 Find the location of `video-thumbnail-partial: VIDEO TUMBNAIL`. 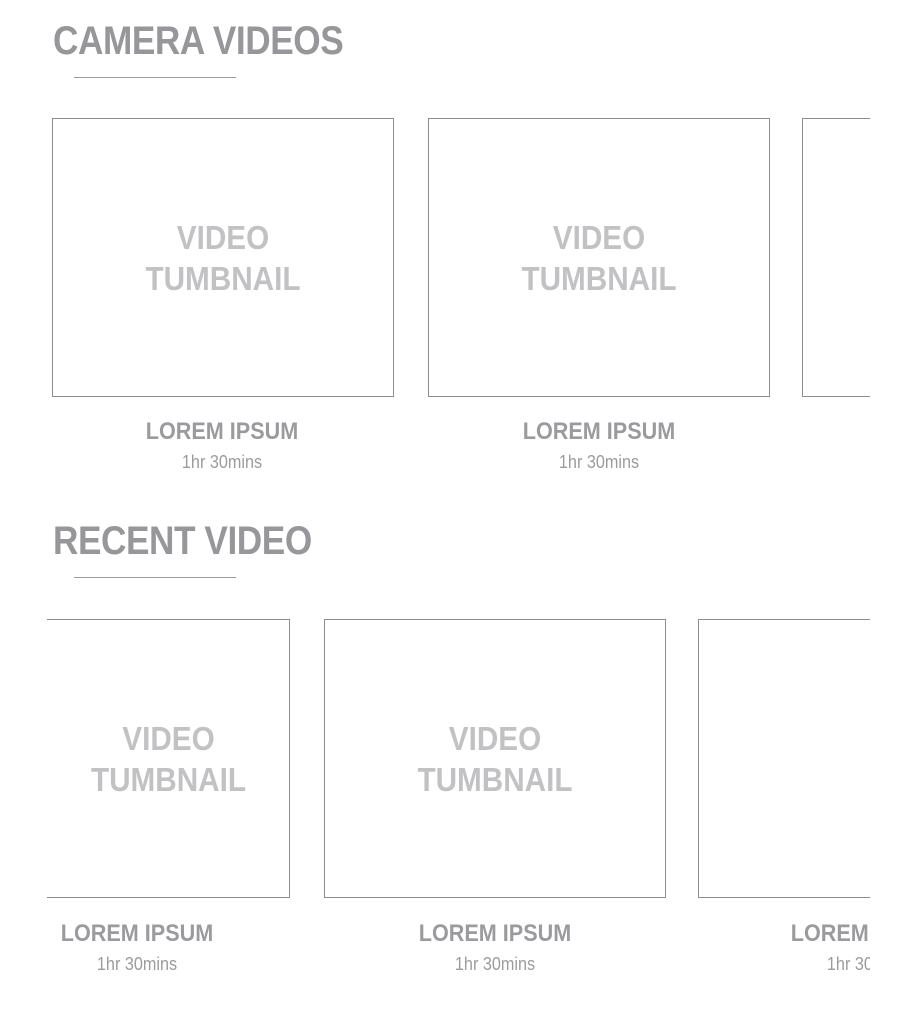

video-thumbnail-partial: VIDEO TUMBNAIL is located at coordinates (168, 758).